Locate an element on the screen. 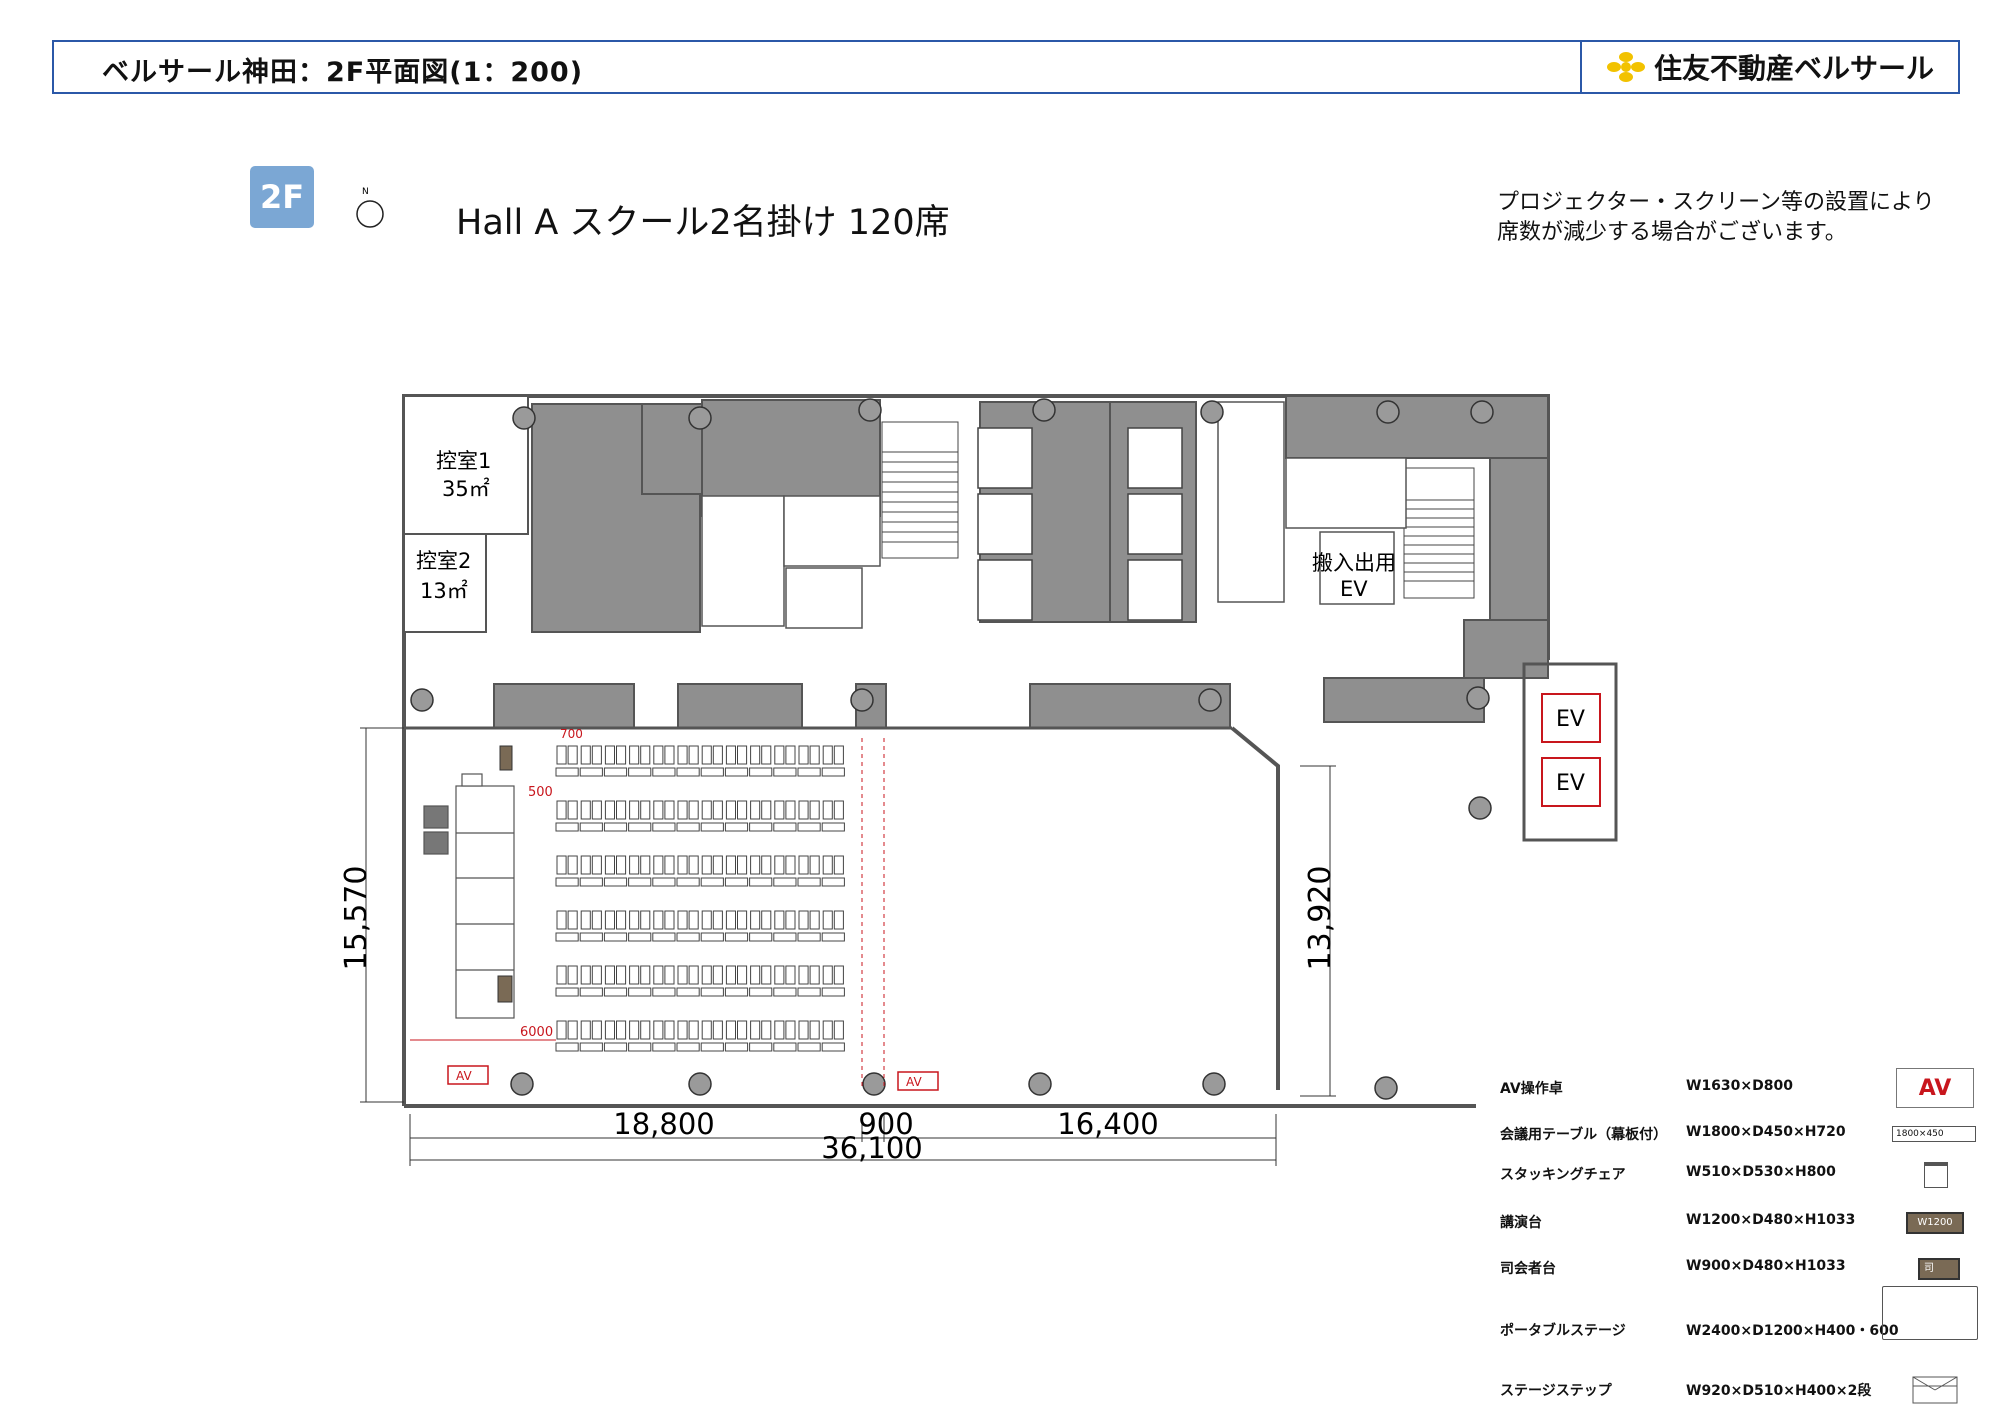 This screenshot has width=2000, height=1414. ev-1-label: EV is located at coordinates (1570, 719).